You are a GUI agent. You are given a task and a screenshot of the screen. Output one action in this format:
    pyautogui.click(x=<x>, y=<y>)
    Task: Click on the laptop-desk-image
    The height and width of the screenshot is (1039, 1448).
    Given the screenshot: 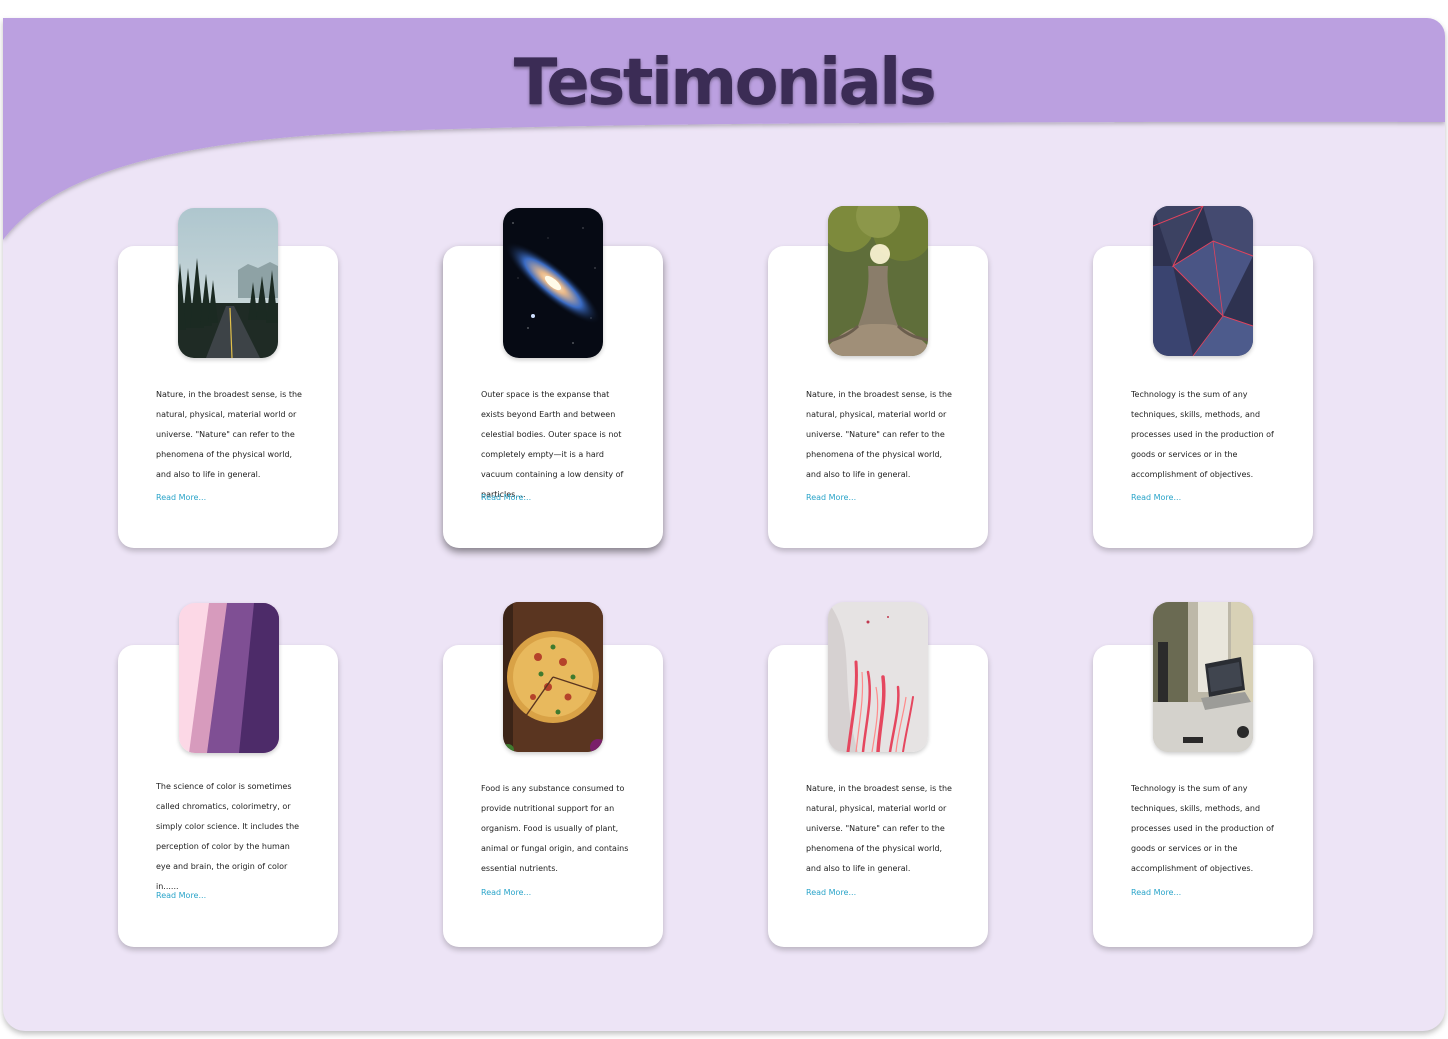 What is the action you would take?
    pyautogui.click(x=1203, y=677)
    